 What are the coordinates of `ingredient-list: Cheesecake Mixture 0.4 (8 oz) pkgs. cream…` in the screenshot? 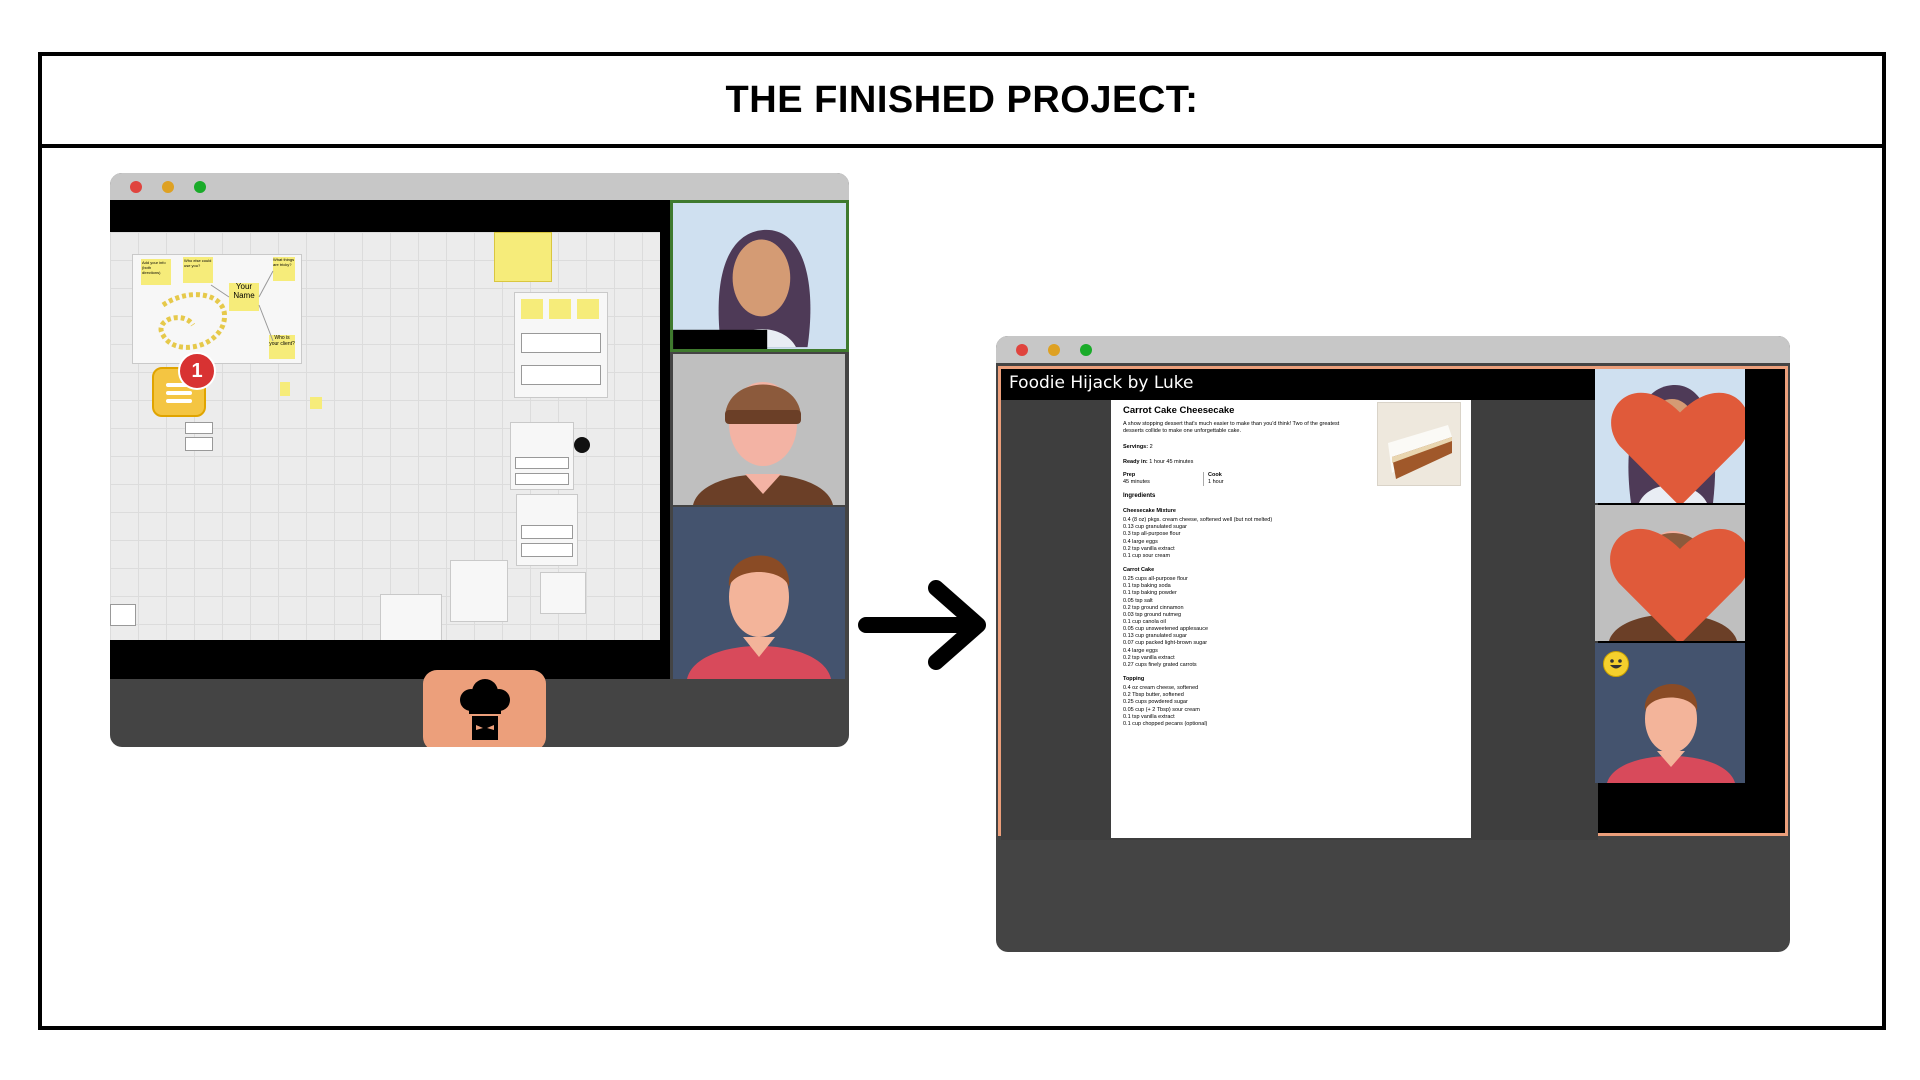 It's located at (1291, 618).